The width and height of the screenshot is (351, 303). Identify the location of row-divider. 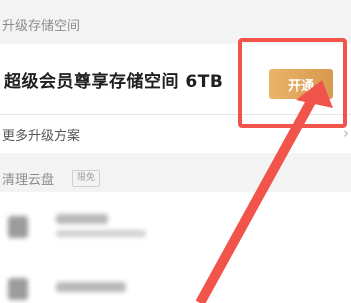
(175, 114).